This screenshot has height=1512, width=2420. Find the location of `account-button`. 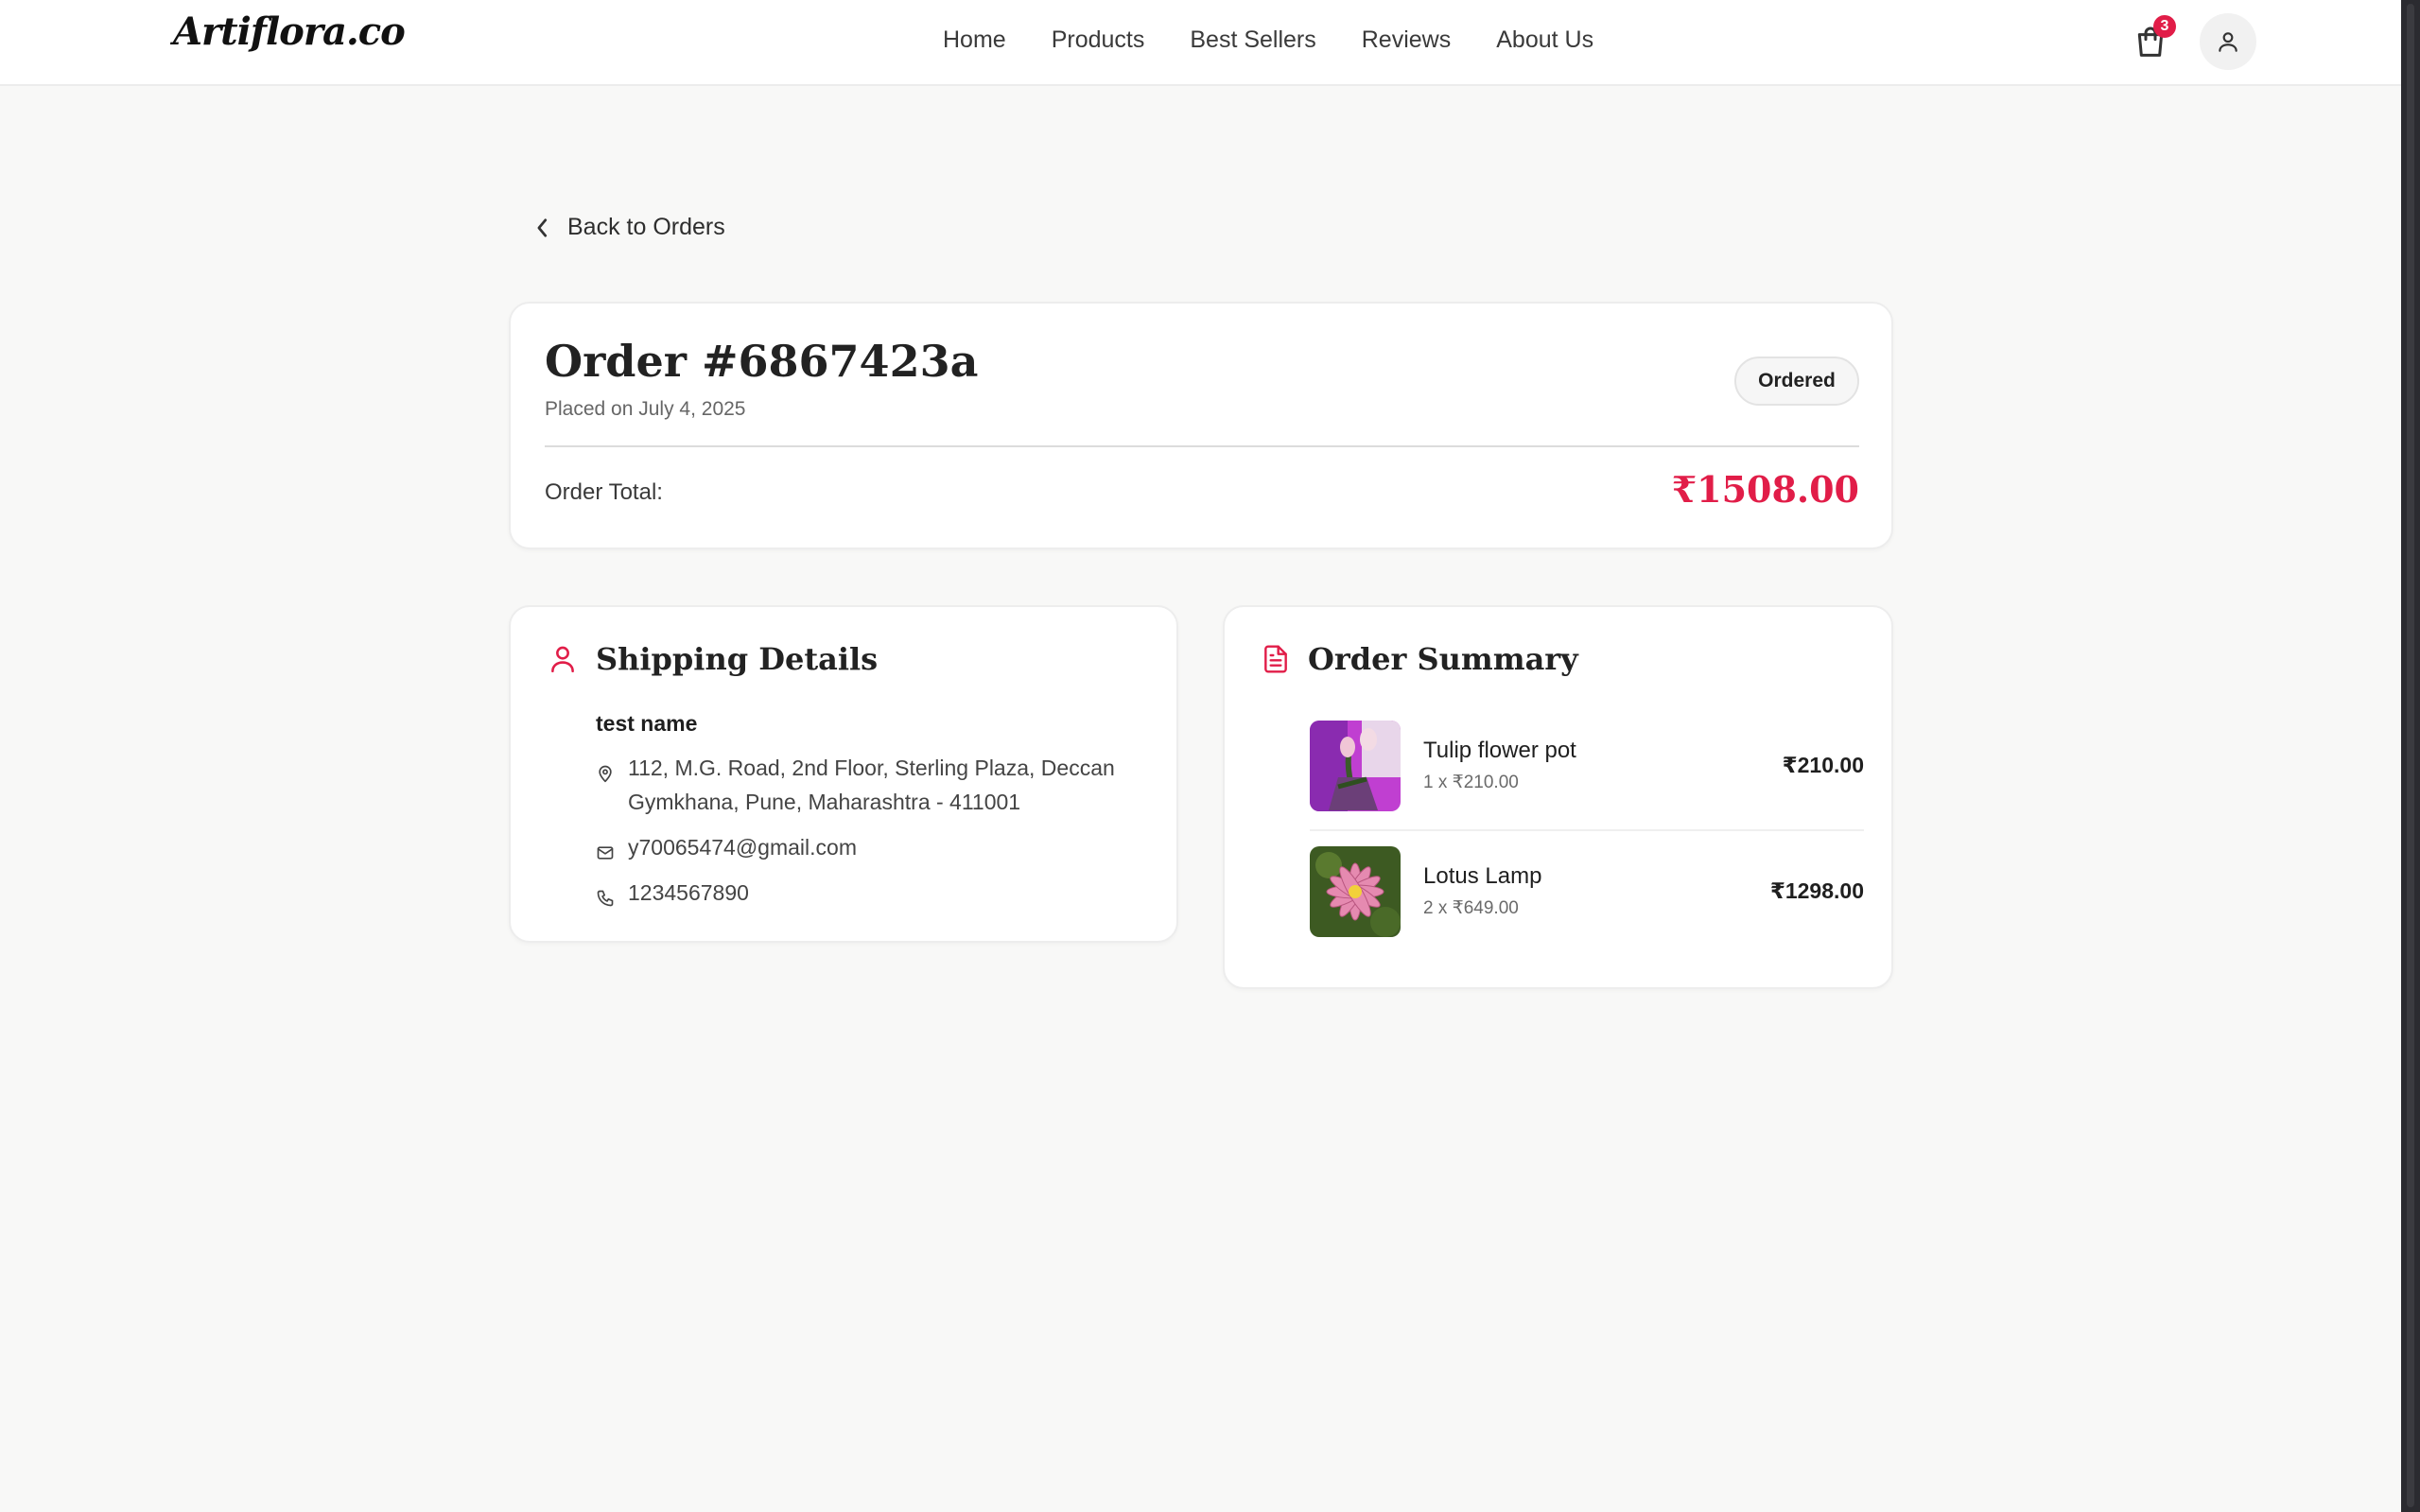

account-button is located at coordinates (2228, 42).